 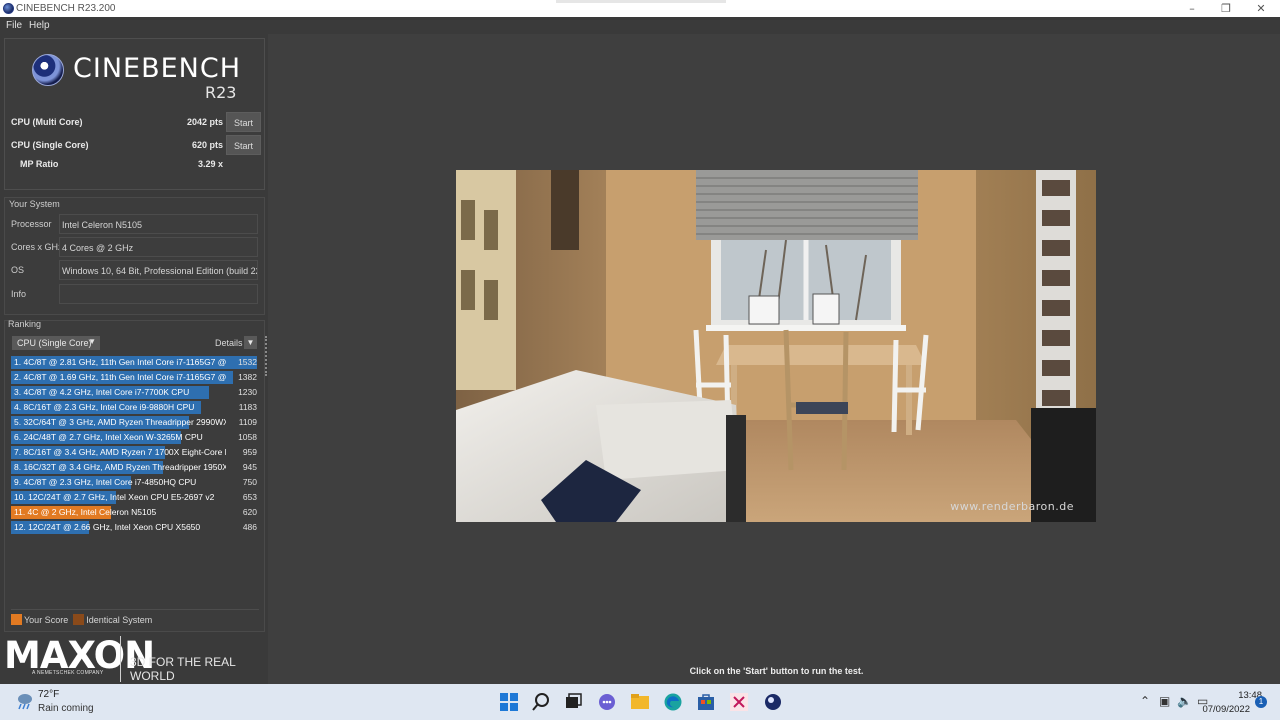 What do you see at coordinates (229, 343) in the screenshot?
I see `details-label: Details` at bounding box center [229, 343].